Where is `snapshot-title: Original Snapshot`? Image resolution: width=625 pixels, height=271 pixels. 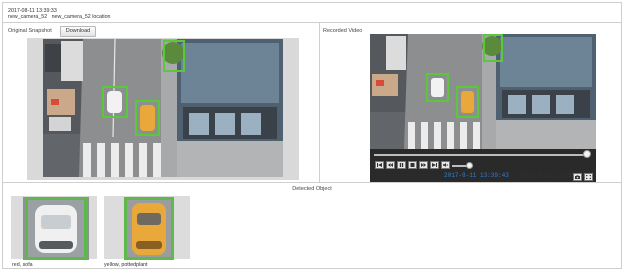 snapshot-title: Original Snapshot is located at coordinates (30, 31).